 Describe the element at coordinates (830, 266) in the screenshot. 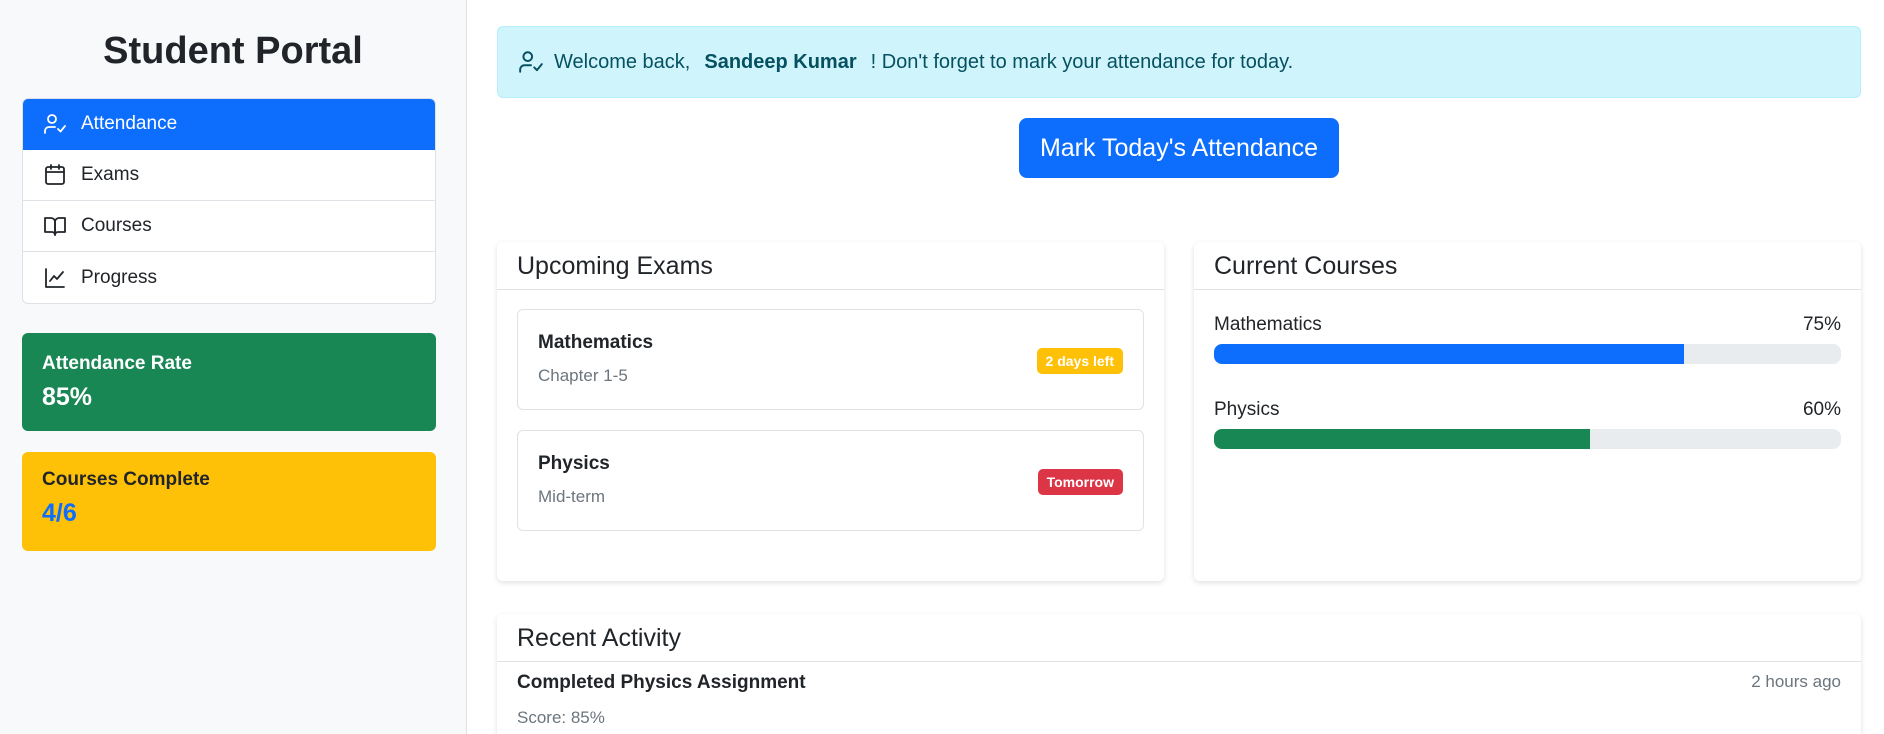

I see `upcoming-exams-title: Upcoming Exams` at that location.